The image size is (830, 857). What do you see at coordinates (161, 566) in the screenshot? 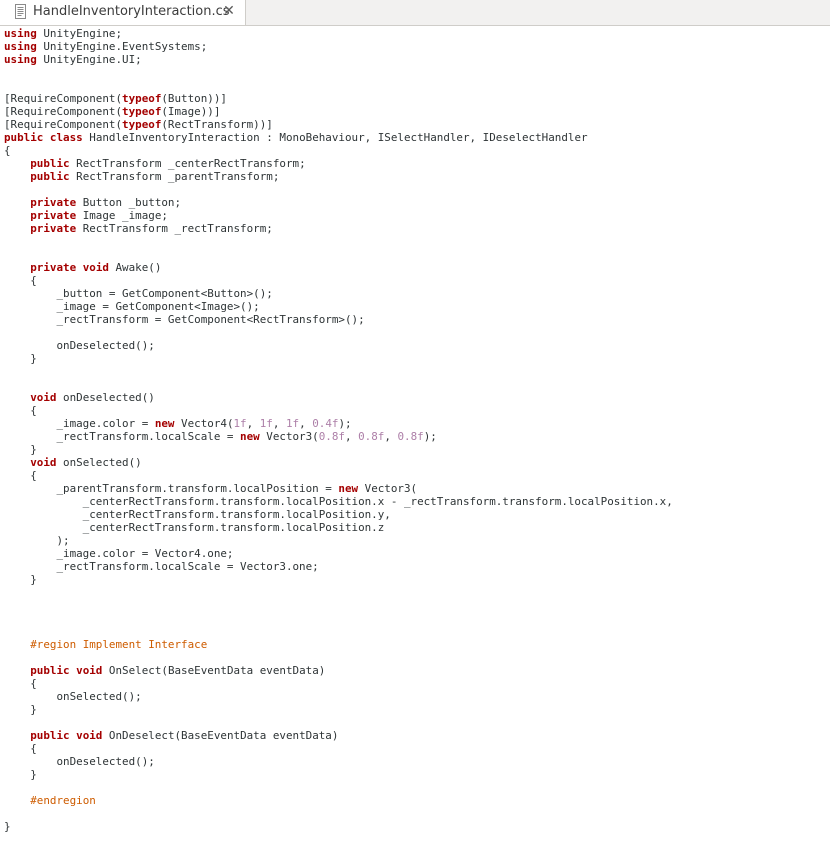
I see `code-token: _rectTransform.localScale = Vector3.one;` at bounding box center [161, 566].